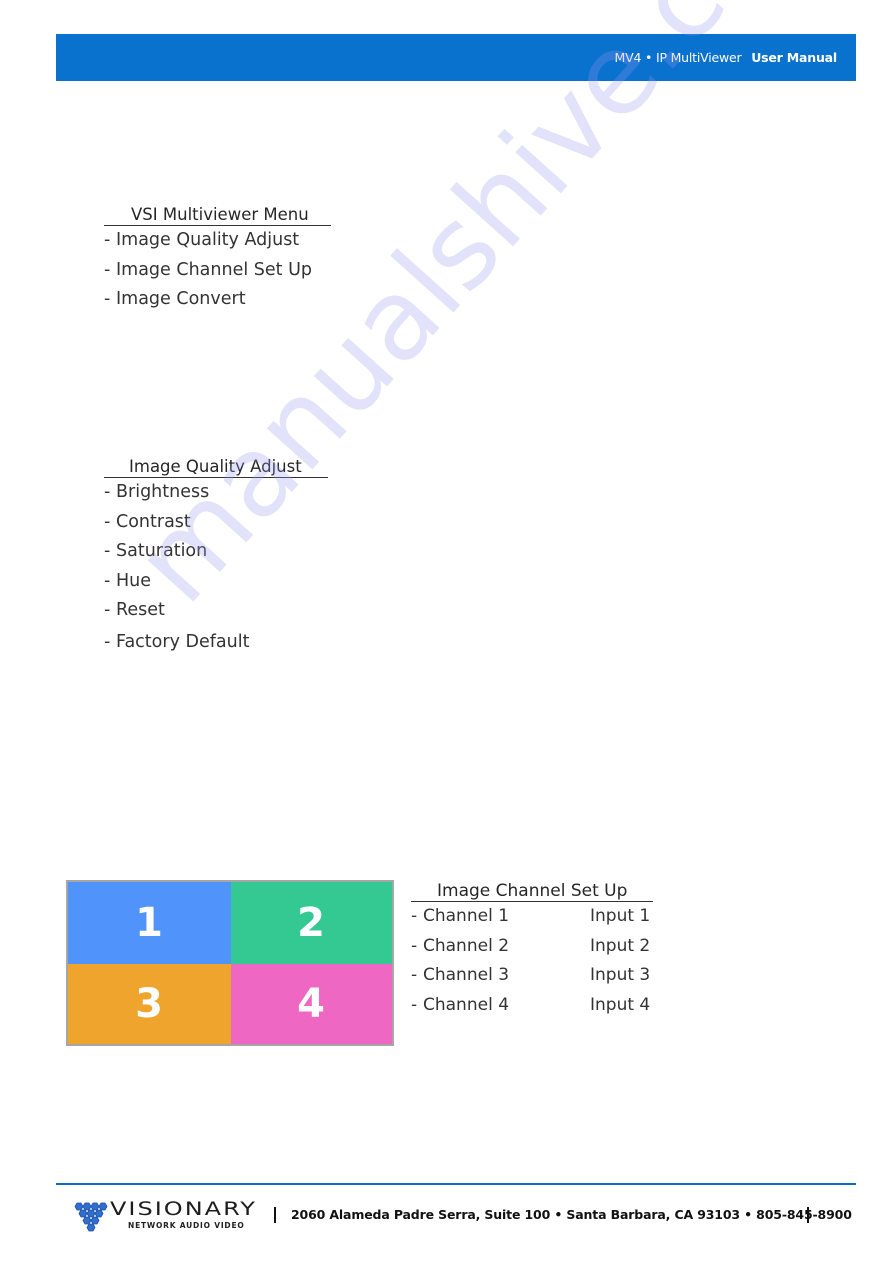 The width and height of the screenshot is (893, 1263). What do you see at coordinates (698, 57) in the screenshot?
I see `product-subtitle: IP MultiViewer` at bounding box center [698, 57].